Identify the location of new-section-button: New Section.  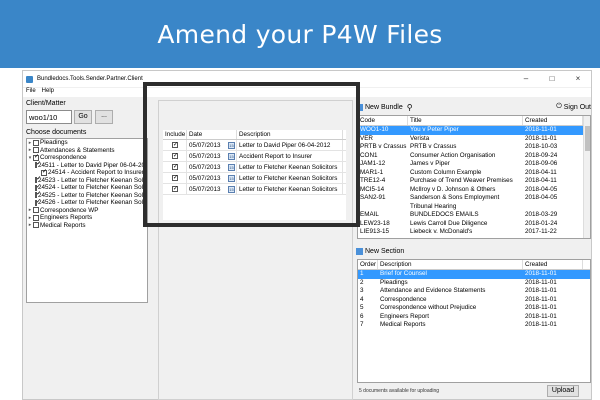
(384, 251).